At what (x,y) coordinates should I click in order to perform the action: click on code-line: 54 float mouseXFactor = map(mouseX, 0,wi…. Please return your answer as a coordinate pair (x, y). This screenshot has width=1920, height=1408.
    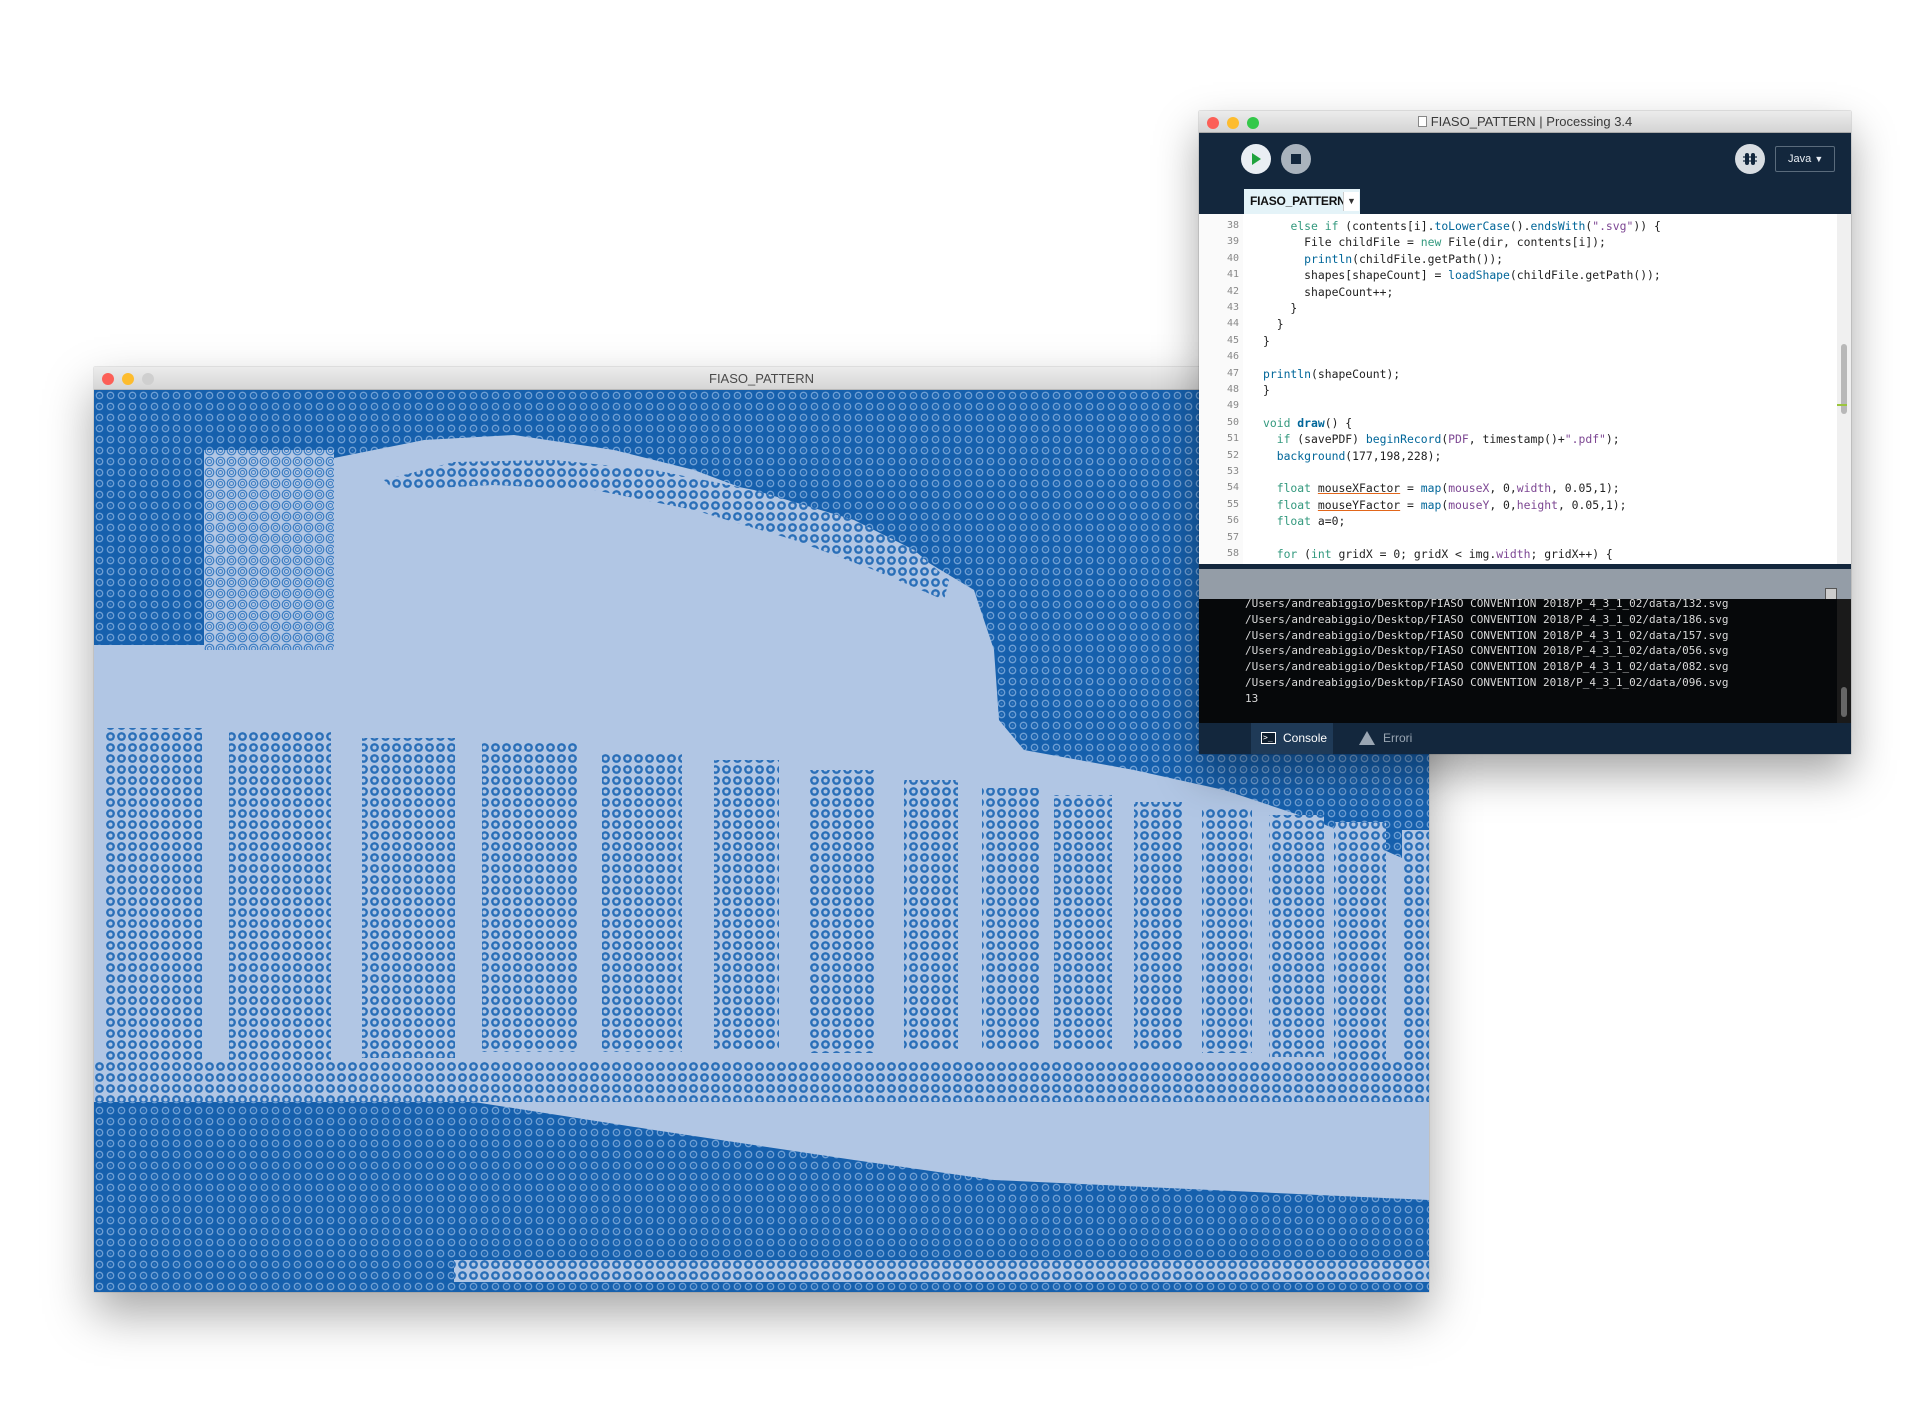
    Looking at the image, I should click on (1518, 488).